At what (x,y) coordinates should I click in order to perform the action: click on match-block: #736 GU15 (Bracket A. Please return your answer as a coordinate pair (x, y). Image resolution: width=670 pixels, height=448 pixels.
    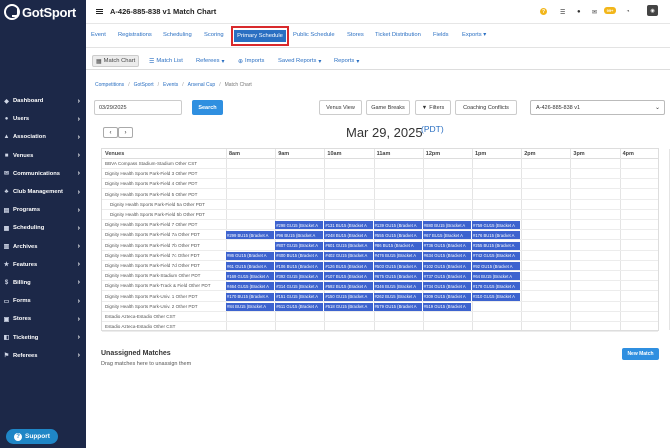
    Looking at the image, I should click on (447, 245).